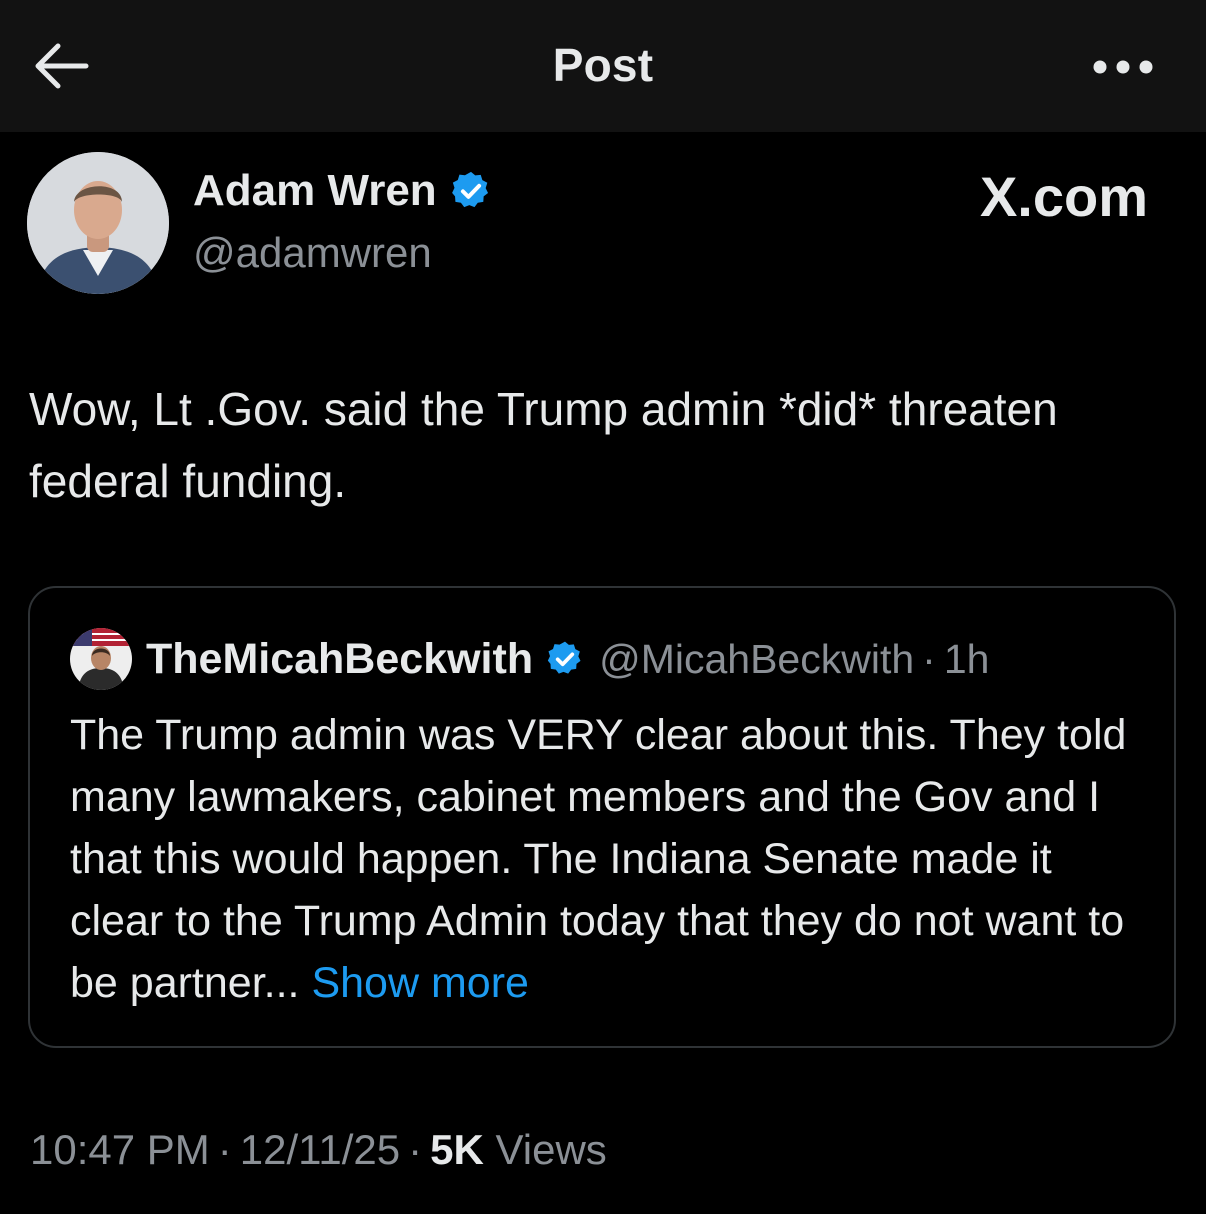 The height and width of the screenshot is (1214, 1206). I want to click on show-more-link: Show more, so click(419, 983).